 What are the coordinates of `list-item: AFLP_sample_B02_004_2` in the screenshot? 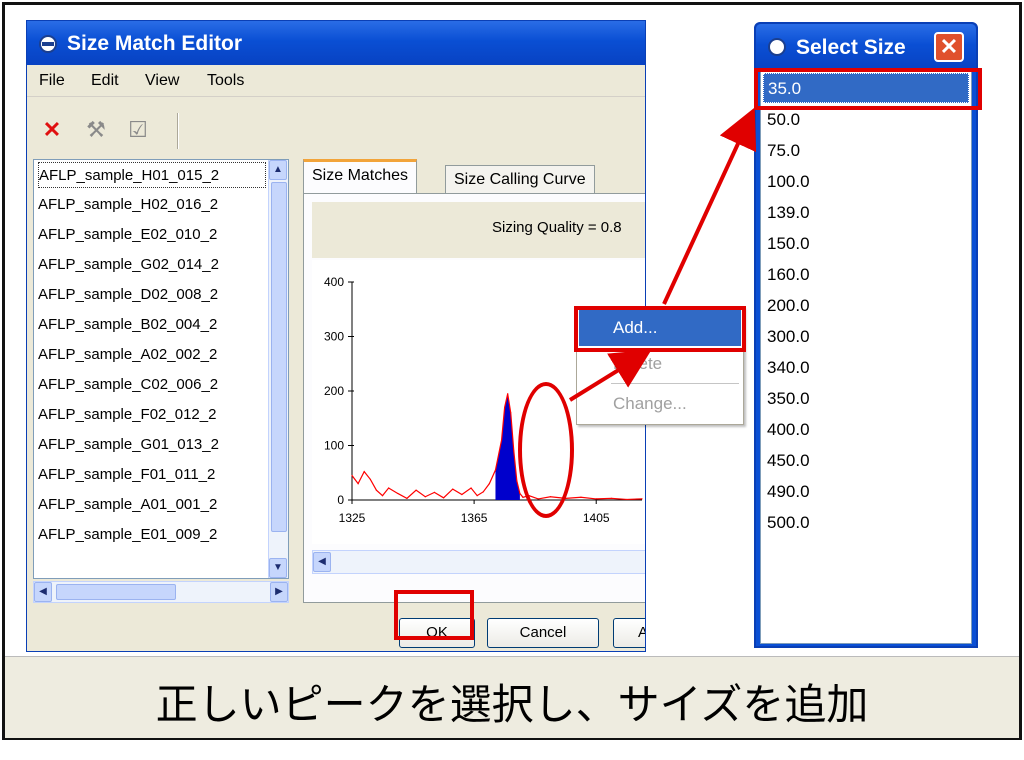 It's located at (152, 325).